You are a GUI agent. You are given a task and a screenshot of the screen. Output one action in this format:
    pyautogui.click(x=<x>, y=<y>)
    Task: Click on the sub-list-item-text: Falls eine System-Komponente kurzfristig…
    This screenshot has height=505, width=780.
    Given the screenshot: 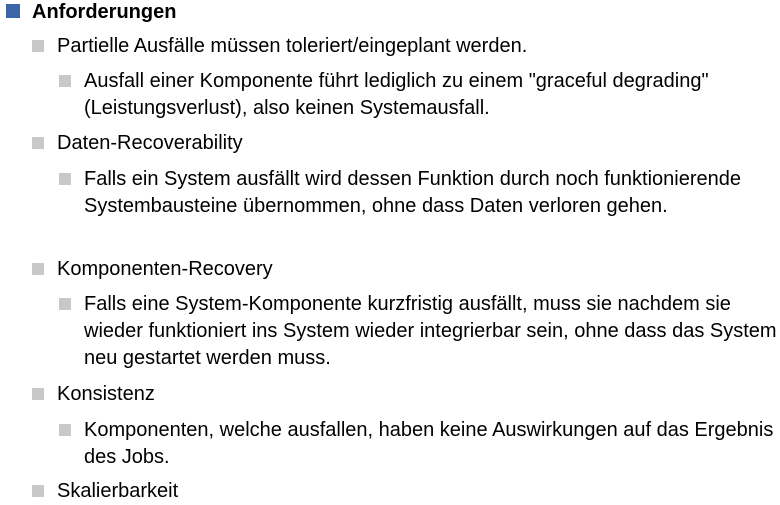 What is the action you would take?
    pyautogui.click(x=430, y=331)
    